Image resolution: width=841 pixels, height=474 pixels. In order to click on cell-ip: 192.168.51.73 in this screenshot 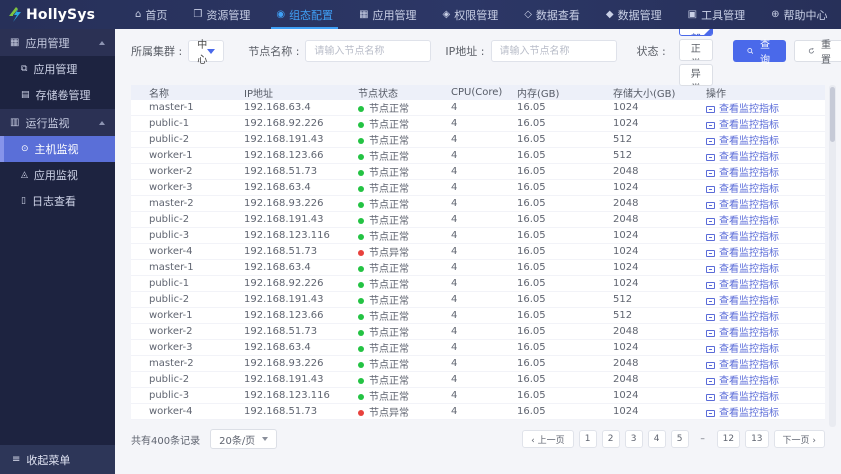, I will do `click(301, 171)`.